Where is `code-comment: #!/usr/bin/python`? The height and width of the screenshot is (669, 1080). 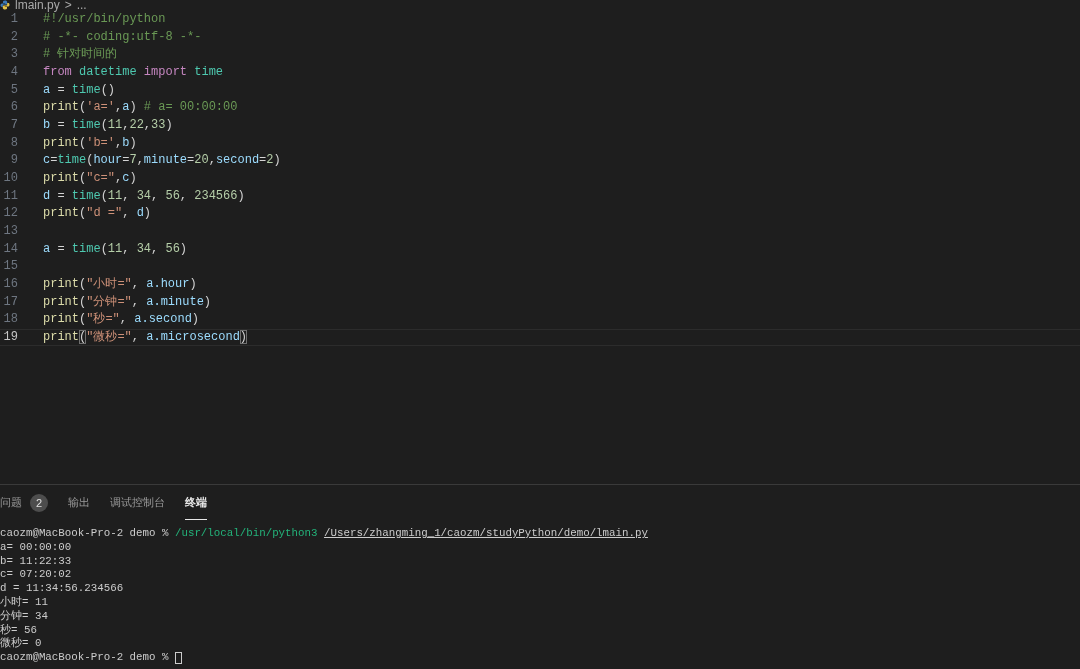 code-comment: #!/usr/bin/python is located at coordinates (104, 19).